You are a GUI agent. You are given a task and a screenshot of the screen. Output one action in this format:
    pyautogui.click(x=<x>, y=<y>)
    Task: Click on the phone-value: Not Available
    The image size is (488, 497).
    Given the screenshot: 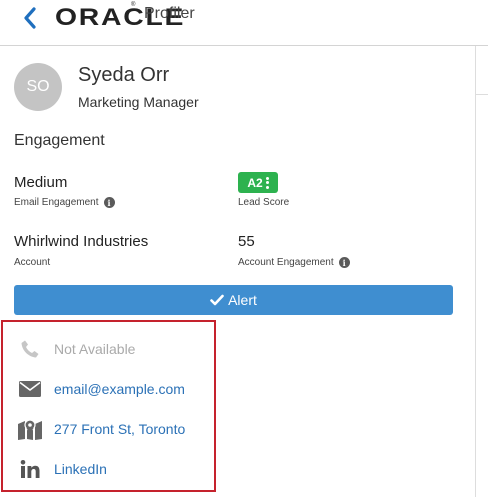 What is the action you would take?
    pyautogui.click(x=95, y=349)
    